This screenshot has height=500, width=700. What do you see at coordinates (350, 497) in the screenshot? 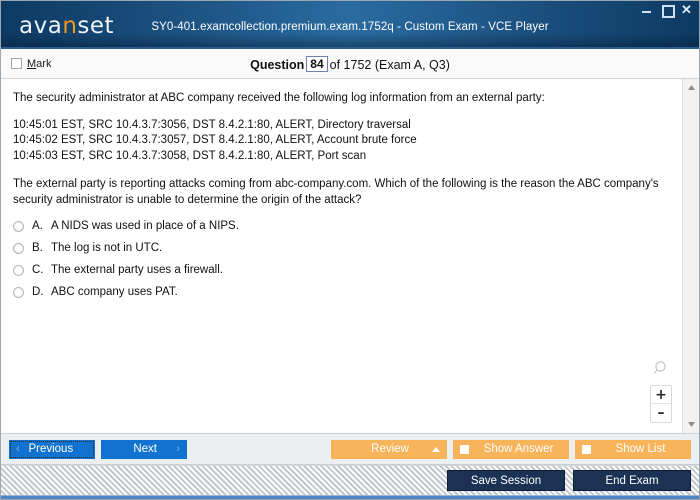
I see `bottom-accent-bar` at bounding box center [350, 497].